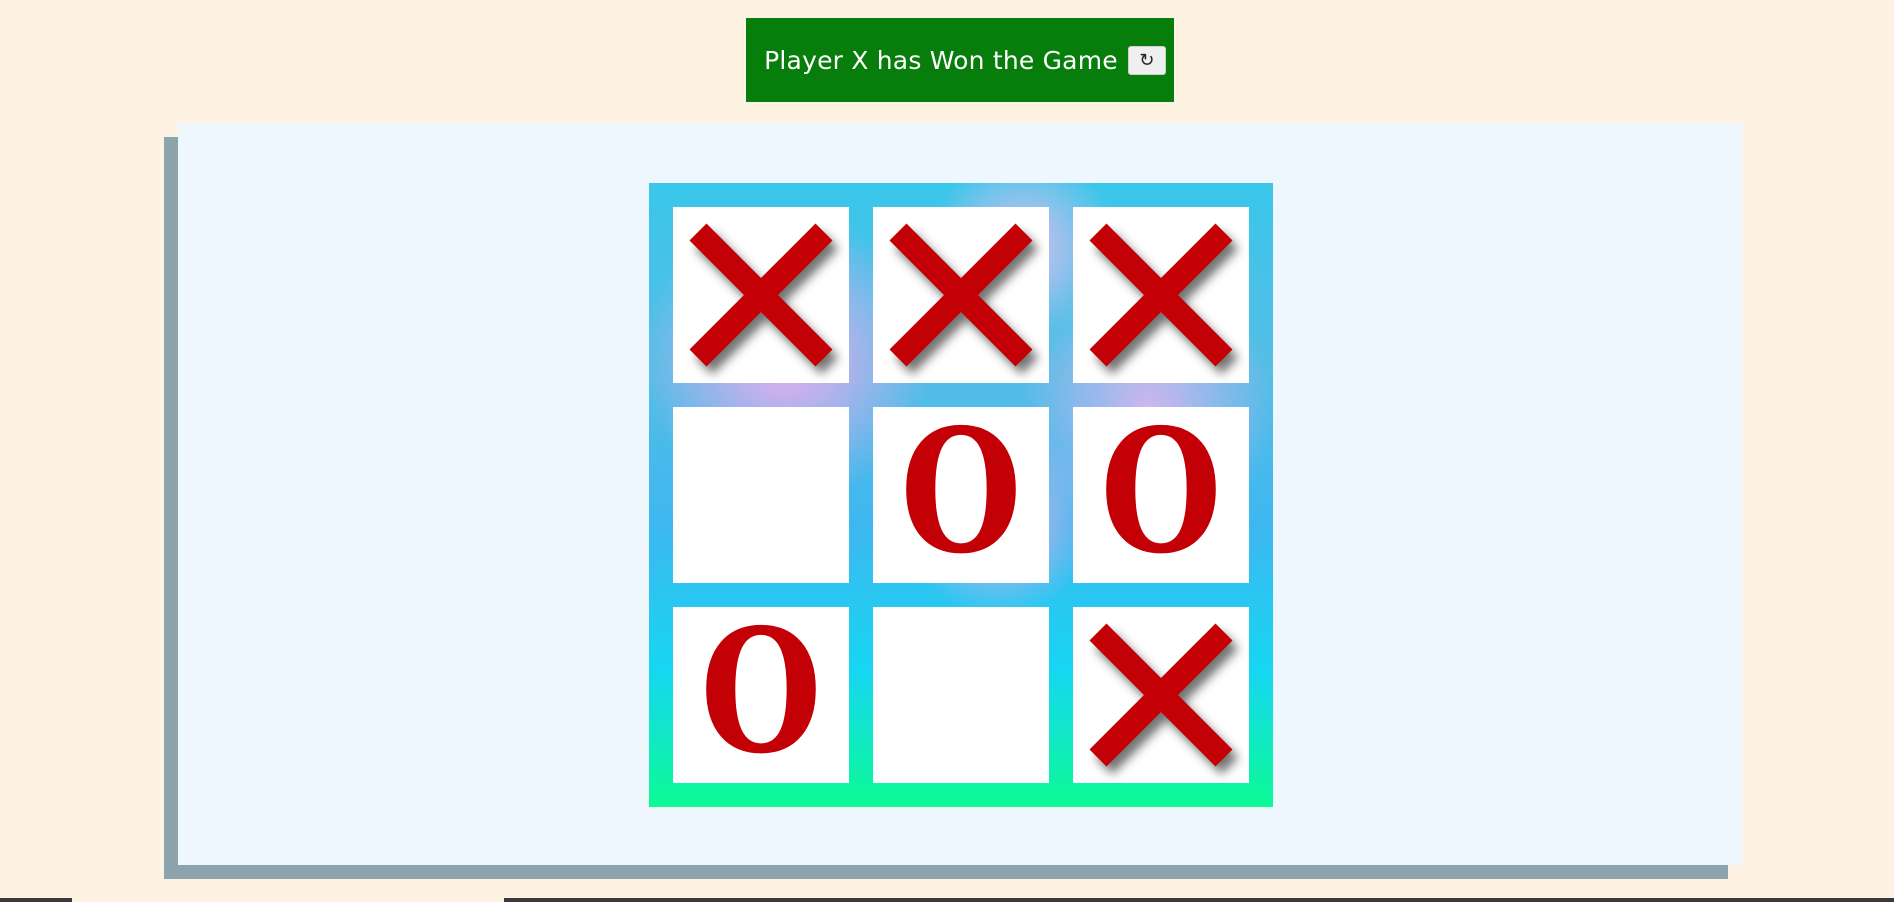 This screenshot has height=902, width=1894. I want to click on game-status-message: Player X has Won the Game, so click(941, 60).